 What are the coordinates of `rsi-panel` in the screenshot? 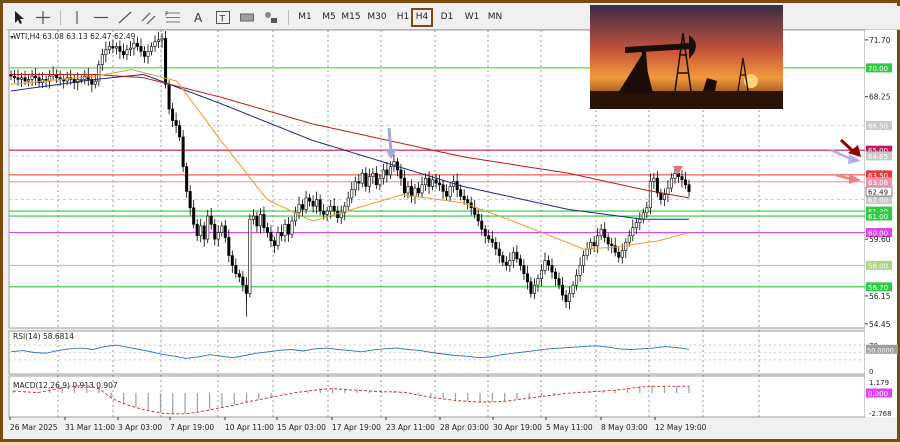 It's located at (437, 352).